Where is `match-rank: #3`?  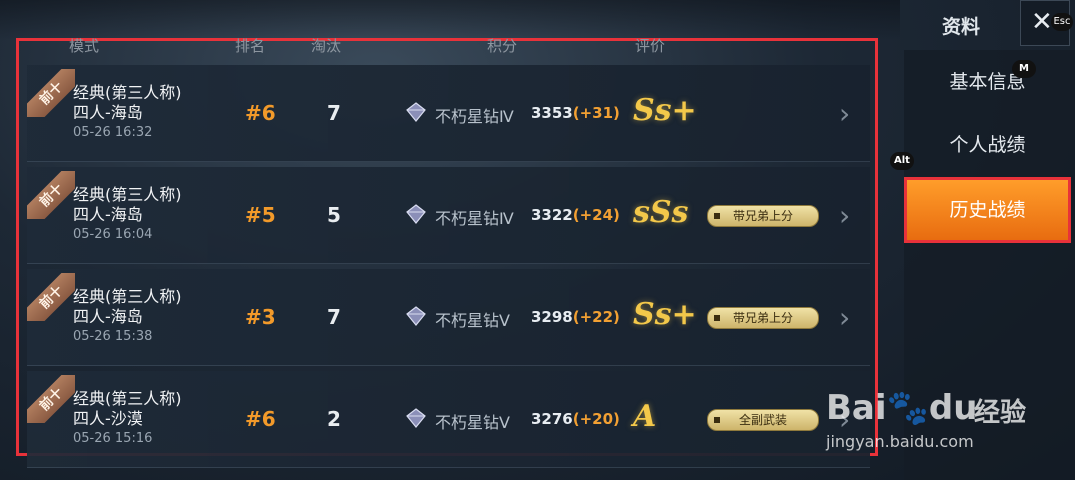 match-rank: #3 is located at coordinates (260, 317).